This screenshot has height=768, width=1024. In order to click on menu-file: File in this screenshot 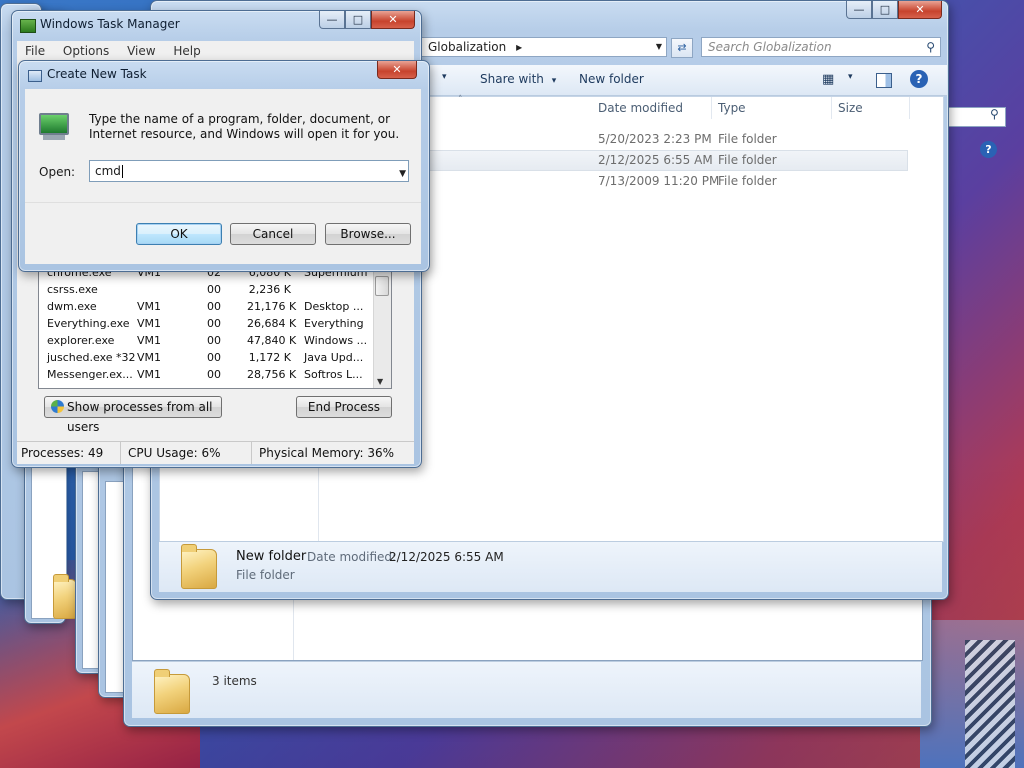, I will do `click(35, 51)`.